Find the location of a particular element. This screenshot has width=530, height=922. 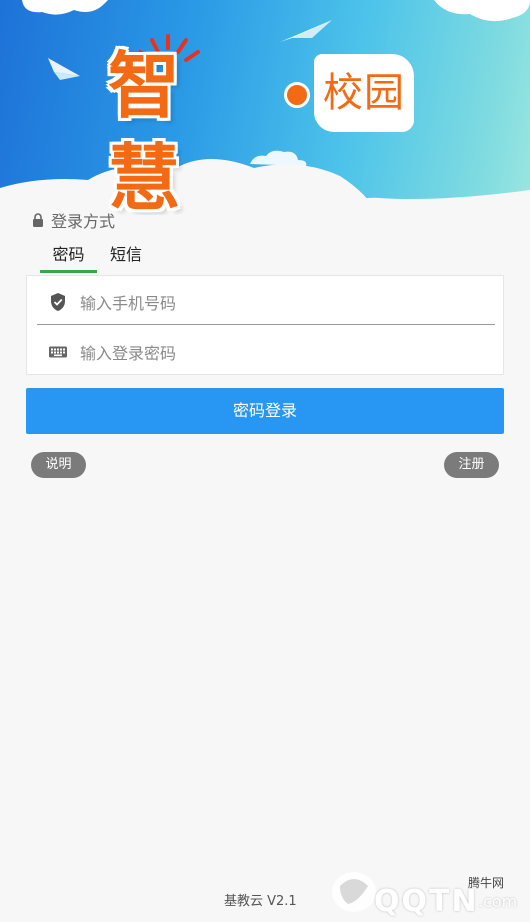

login-method-label: 登录方式 is located at coordinates (73, 220).